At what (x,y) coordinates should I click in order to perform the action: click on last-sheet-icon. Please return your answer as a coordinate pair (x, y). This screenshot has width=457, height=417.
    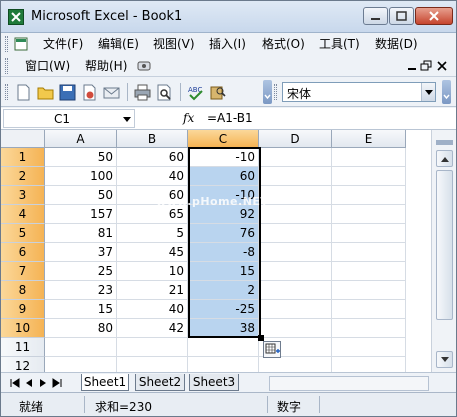
    Looking at the image, I should click on (57, 383).